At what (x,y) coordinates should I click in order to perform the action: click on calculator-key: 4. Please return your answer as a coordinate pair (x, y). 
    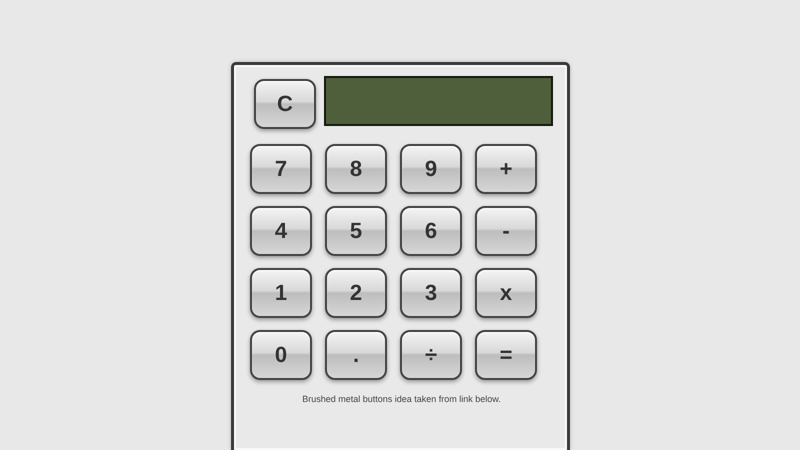
    Looking at the image, I should click on (281, 231).